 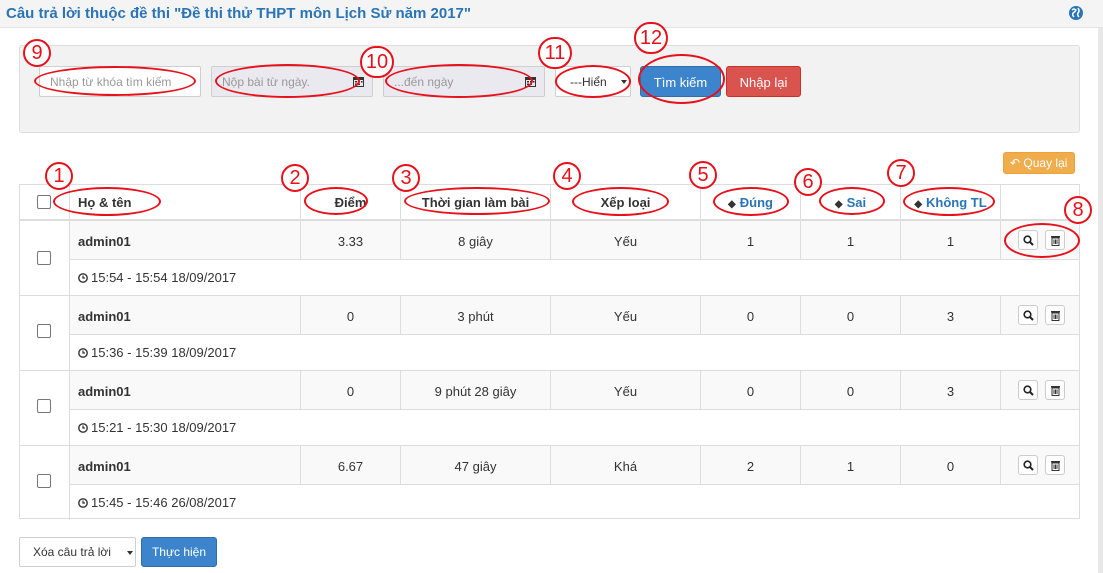 What do you see at coordinates (476, 240) in the screenshot?
I see `cell-duration: 8 giây` at bounding box center [476, 240].